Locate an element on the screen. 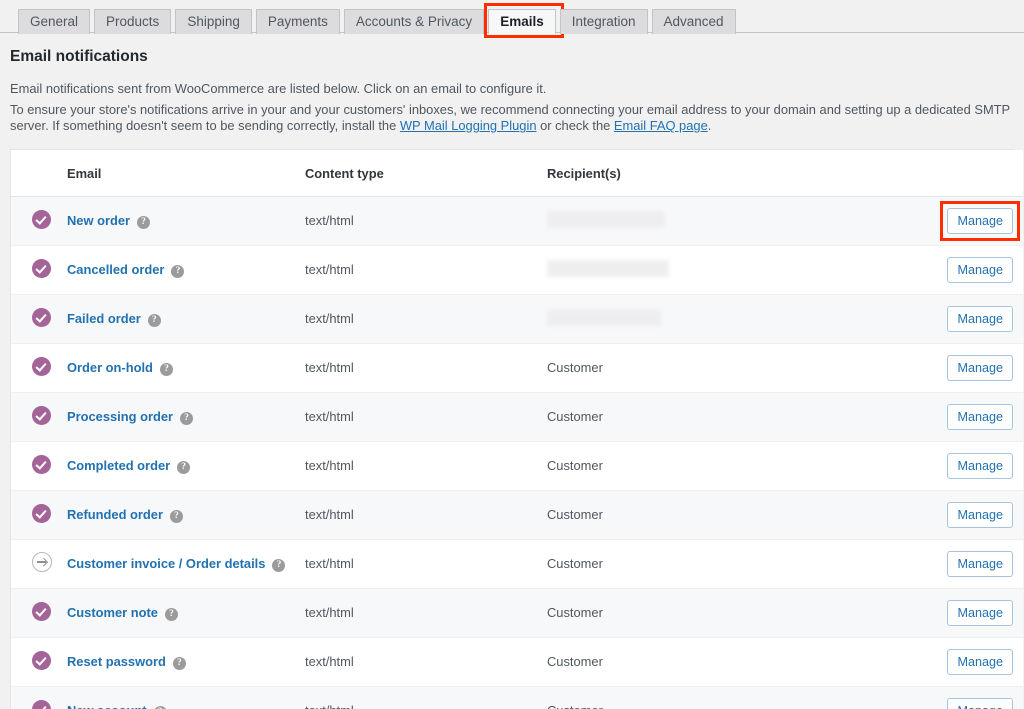  arrow-circle-icon is located at coordinates (42, 562).